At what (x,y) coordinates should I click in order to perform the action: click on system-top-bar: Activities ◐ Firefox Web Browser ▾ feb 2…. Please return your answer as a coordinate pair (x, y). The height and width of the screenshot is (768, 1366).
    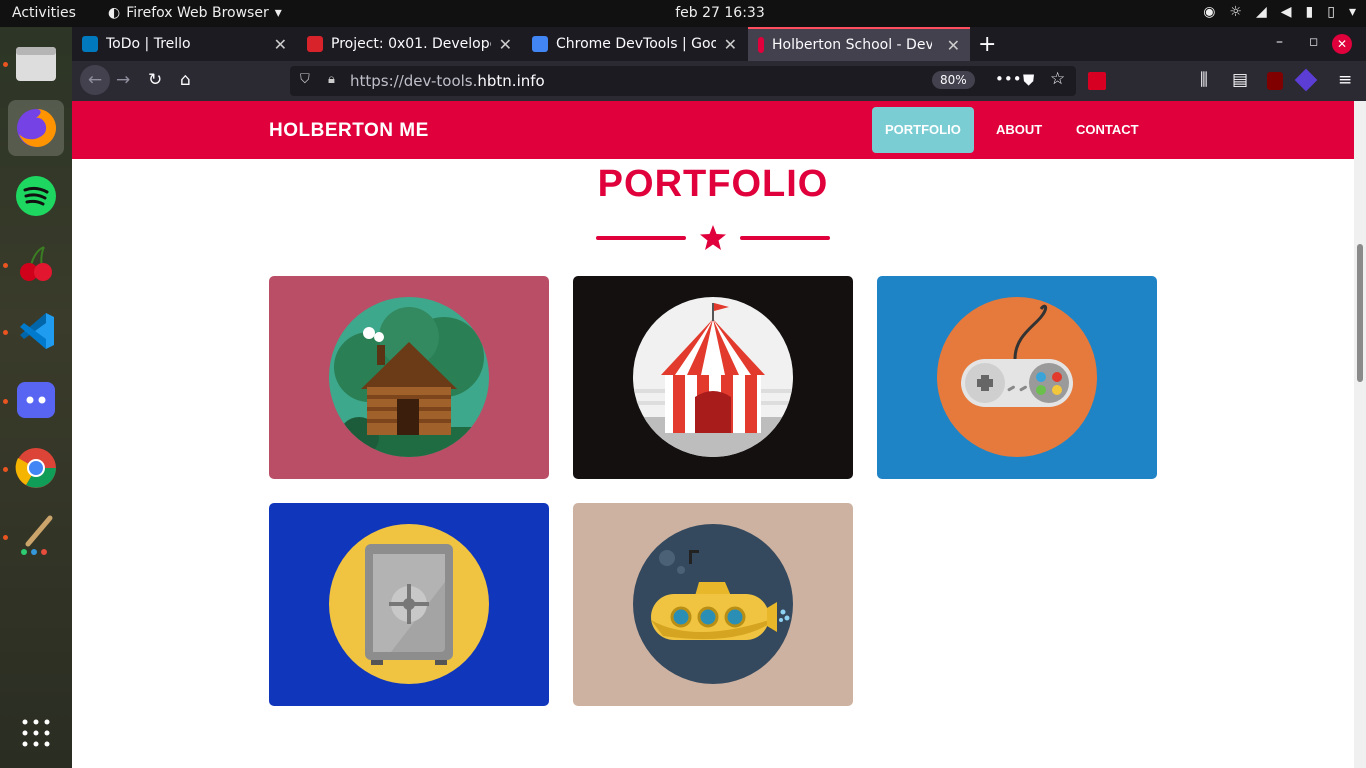
    Looking at the image, I should click on (683, 13).